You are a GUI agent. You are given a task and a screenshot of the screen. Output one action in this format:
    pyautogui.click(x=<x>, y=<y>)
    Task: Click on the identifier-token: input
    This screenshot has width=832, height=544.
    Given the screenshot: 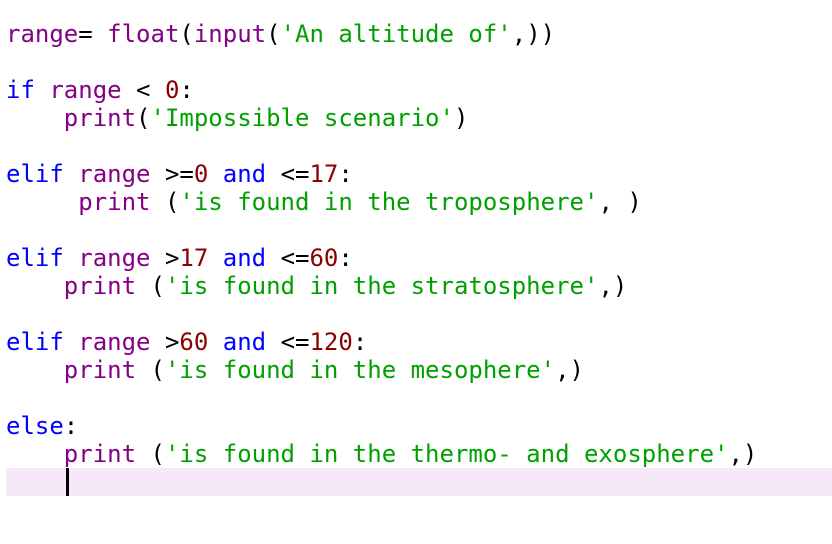 What is the action you would take?
    pyautogui.click(x=230, y=34)
    